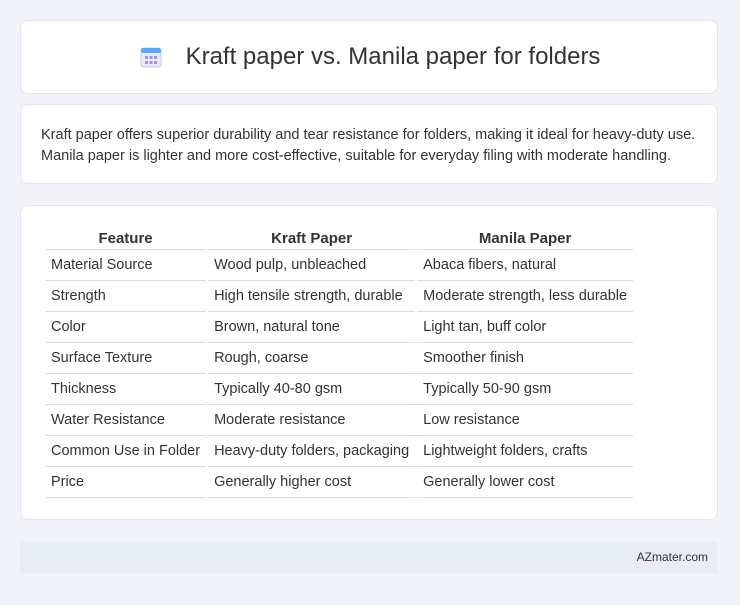 Image resolution: width=740 pixels, height=605 pixels. Describe the element at coordinates (312, 327) in the screenshot. I see `table-cell: Brown, natural tone` at that location.